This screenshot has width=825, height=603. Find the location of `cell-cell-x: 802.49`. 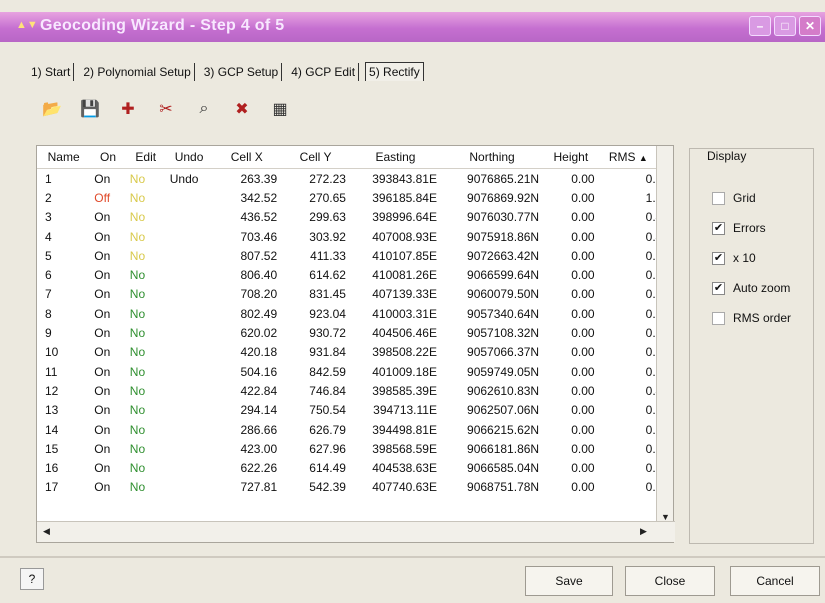

cell-cell-x: 802.49 is located at coordinates (259, 313).